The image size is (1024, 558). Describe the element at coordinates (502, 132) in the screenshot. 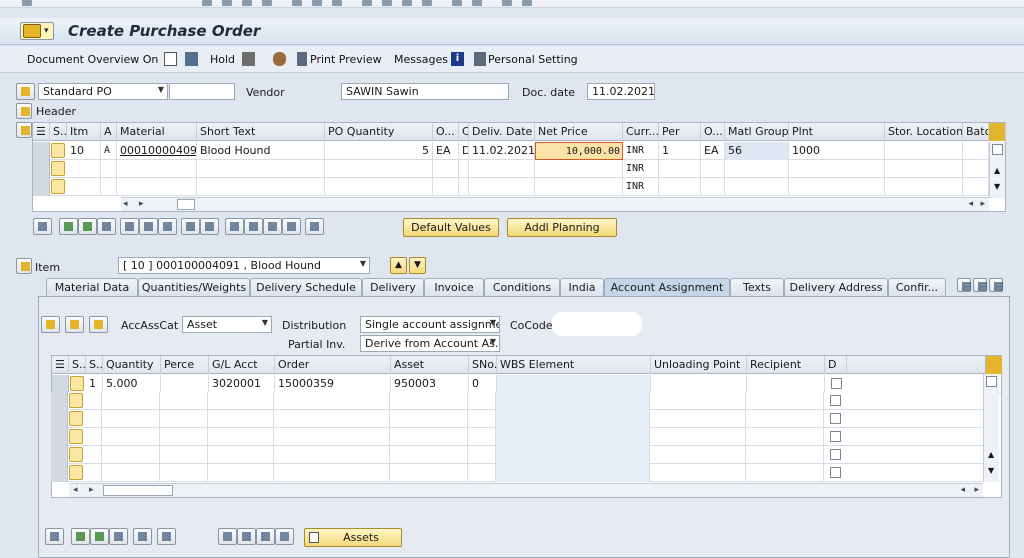

I see `col-deliv-date: Deliv. Date` at that location.